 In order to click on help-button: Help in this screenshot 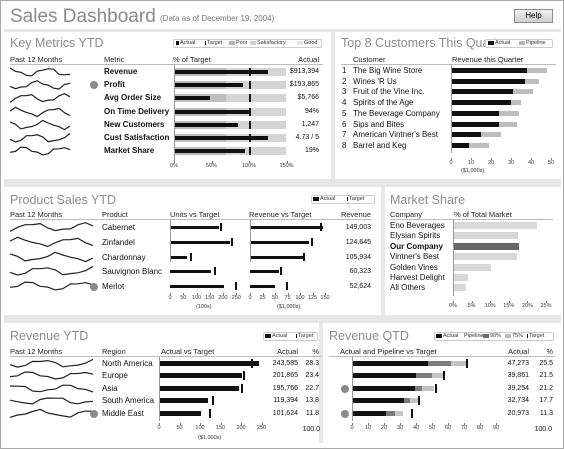, I will do `click(533, 16)`.